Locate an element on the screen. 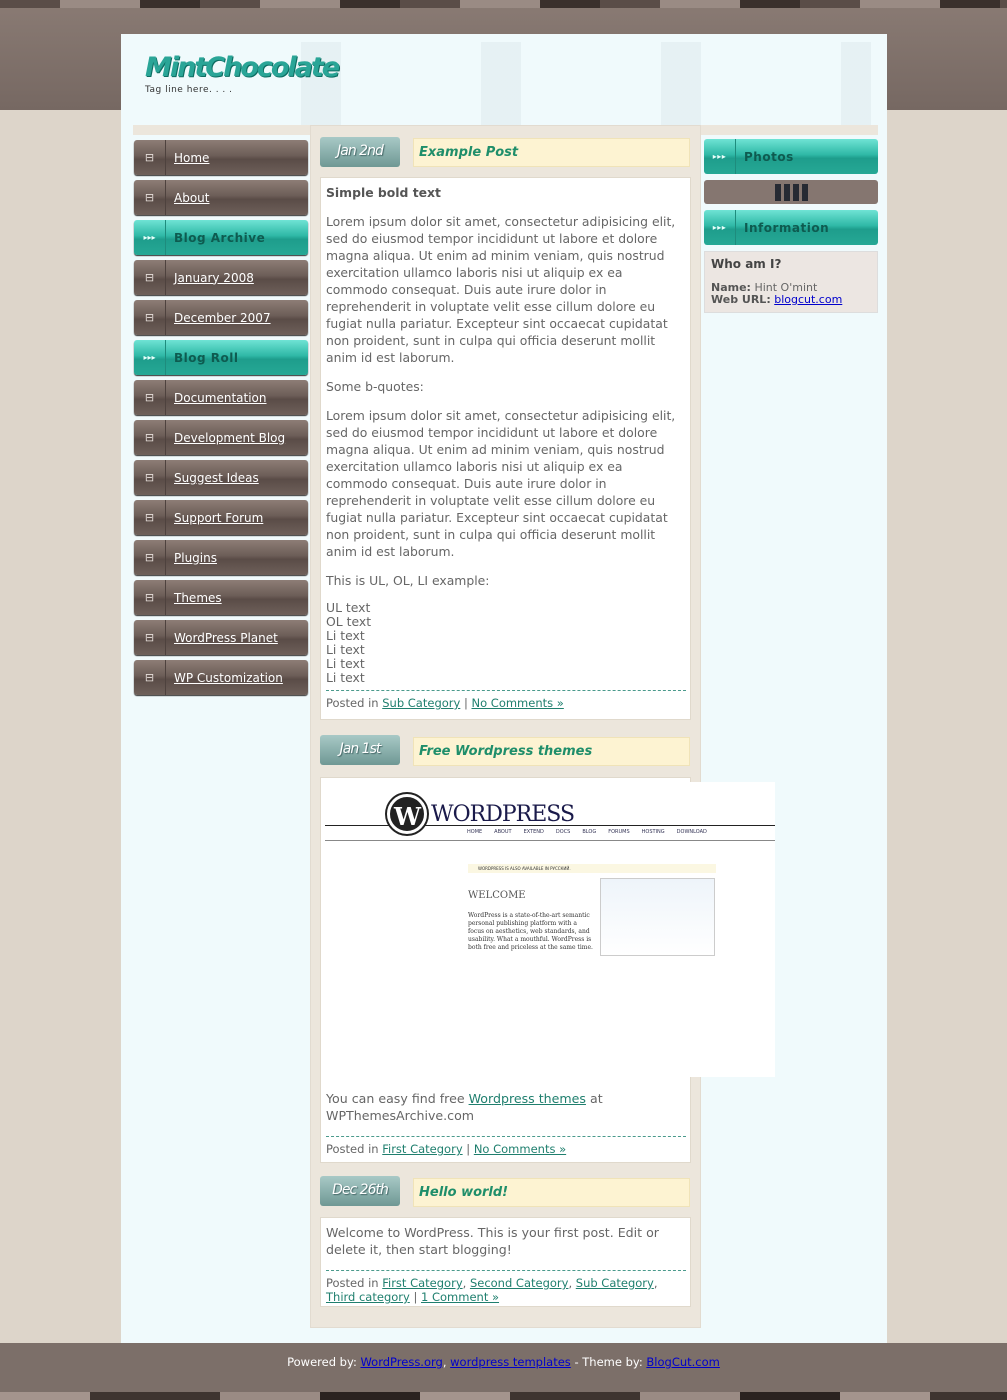  nav-item-development-blog: ⊟ Development Blog is located at coordinates (221, 437).